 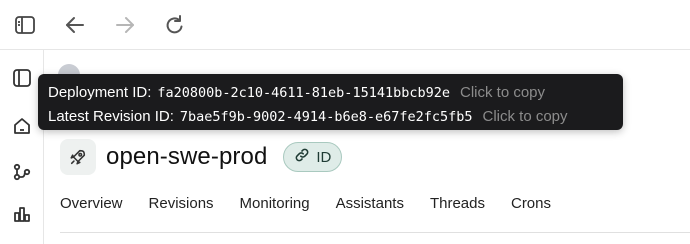 I want to click on revision-copy-hint: Click to copy, so click(x=525, y=117).